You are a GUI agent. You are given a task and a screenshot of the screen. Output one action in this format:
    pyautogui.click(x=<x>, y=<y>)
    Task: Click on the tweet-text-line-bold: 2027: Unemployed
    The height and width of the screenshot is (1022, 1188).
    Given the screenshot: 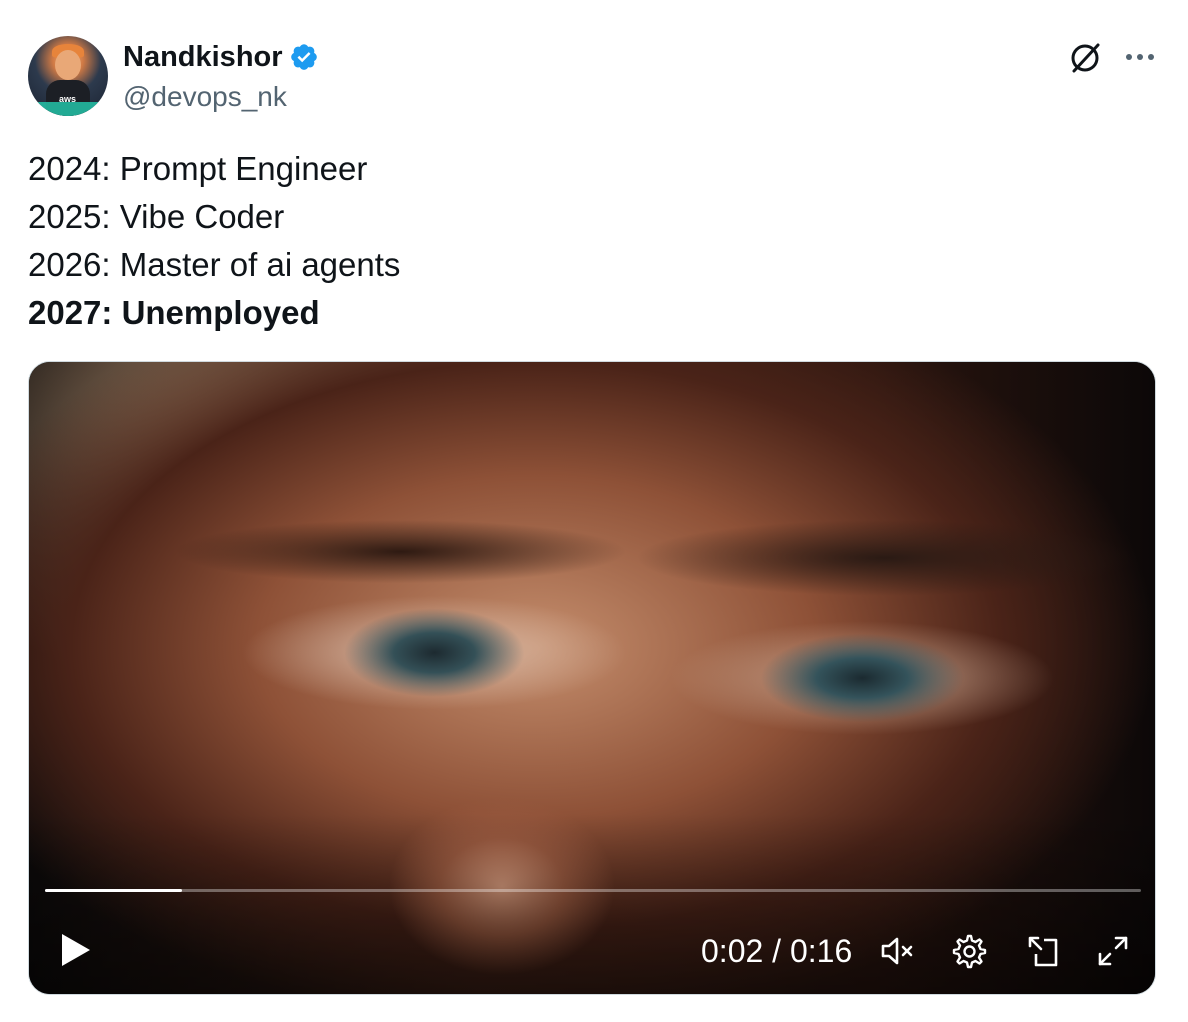 What is the action you would take?
    pyautogui.click(x=174, y=312)
    